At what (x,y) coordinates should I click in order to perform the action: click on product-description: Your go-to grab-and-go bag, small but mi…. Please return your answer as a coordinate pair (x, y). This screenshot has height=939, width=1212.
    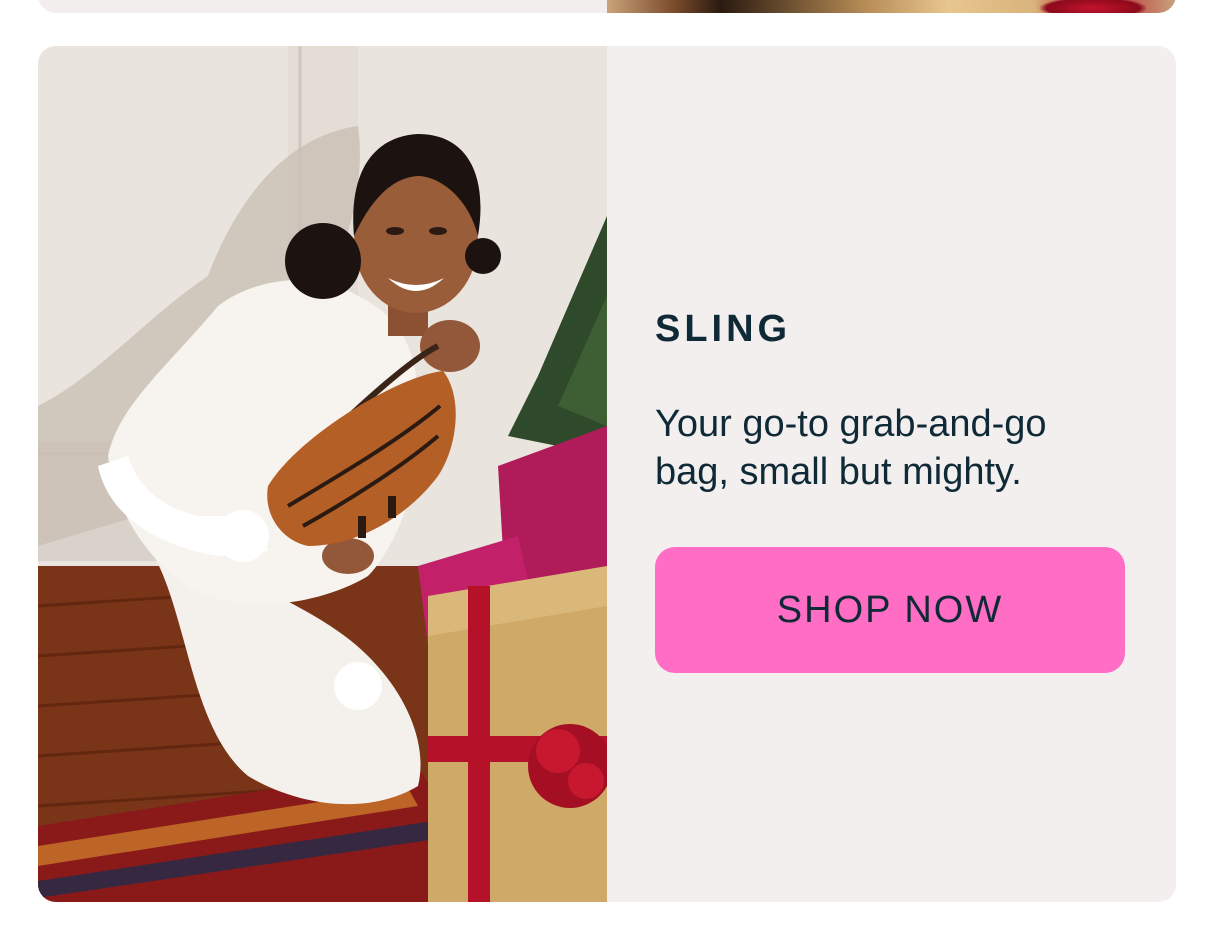
    Looking at the image, I should click on (851, 448).